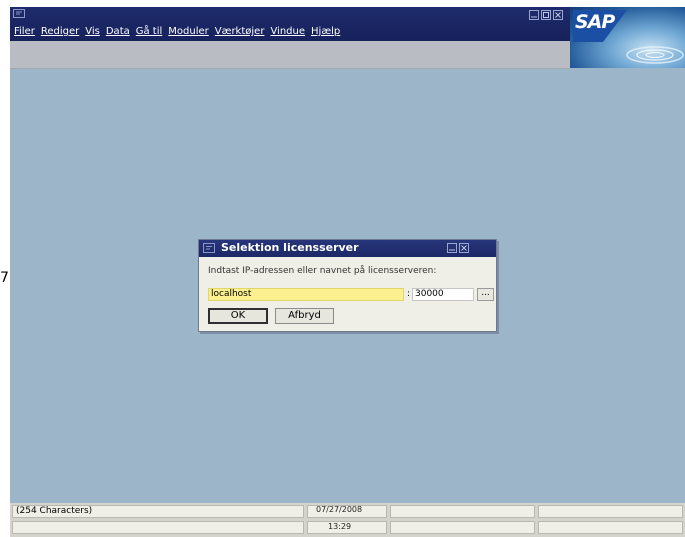 Image resolution: width=685 pixels, height=537 pixels. What do you see at coordinates (119, 31) in the screenshot?
I see `menu-item-data: Data` at bounding box center [119, 31].